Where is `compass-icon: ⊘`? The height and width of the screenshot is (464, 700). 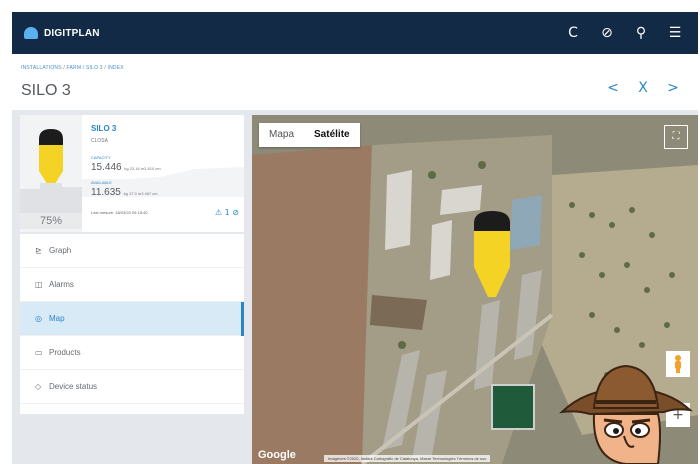 compass-icon: ⊘ is located at coordinates (607, 33).